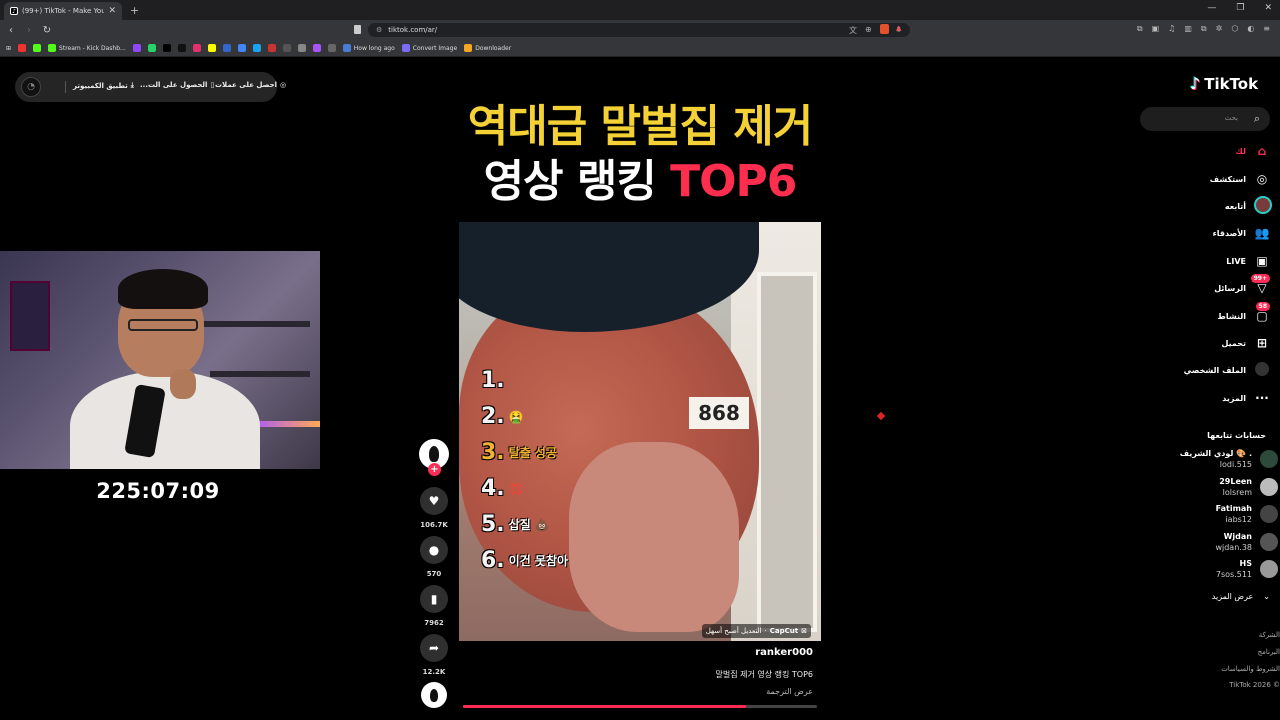 The image size is (1280, 720). I want to click on site-info-icon: ⚙, so click(379, 30).